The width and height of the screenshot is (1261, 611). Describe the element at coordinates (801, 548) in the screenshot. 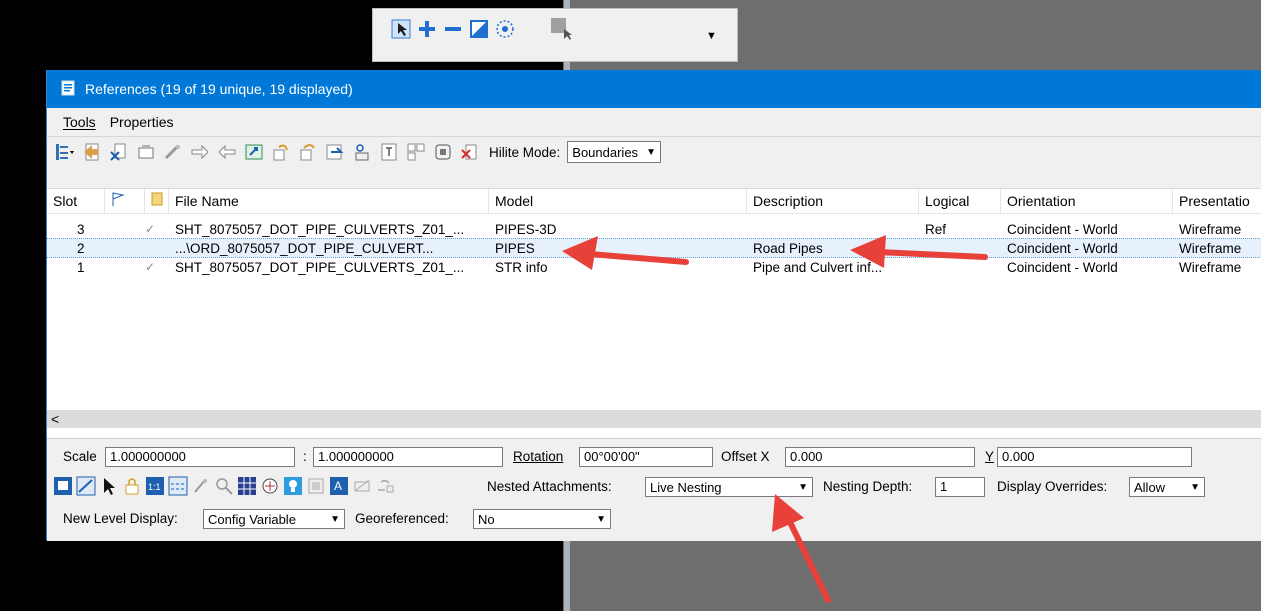

I see `arrow-to-nested-attachments-icon` at that location.